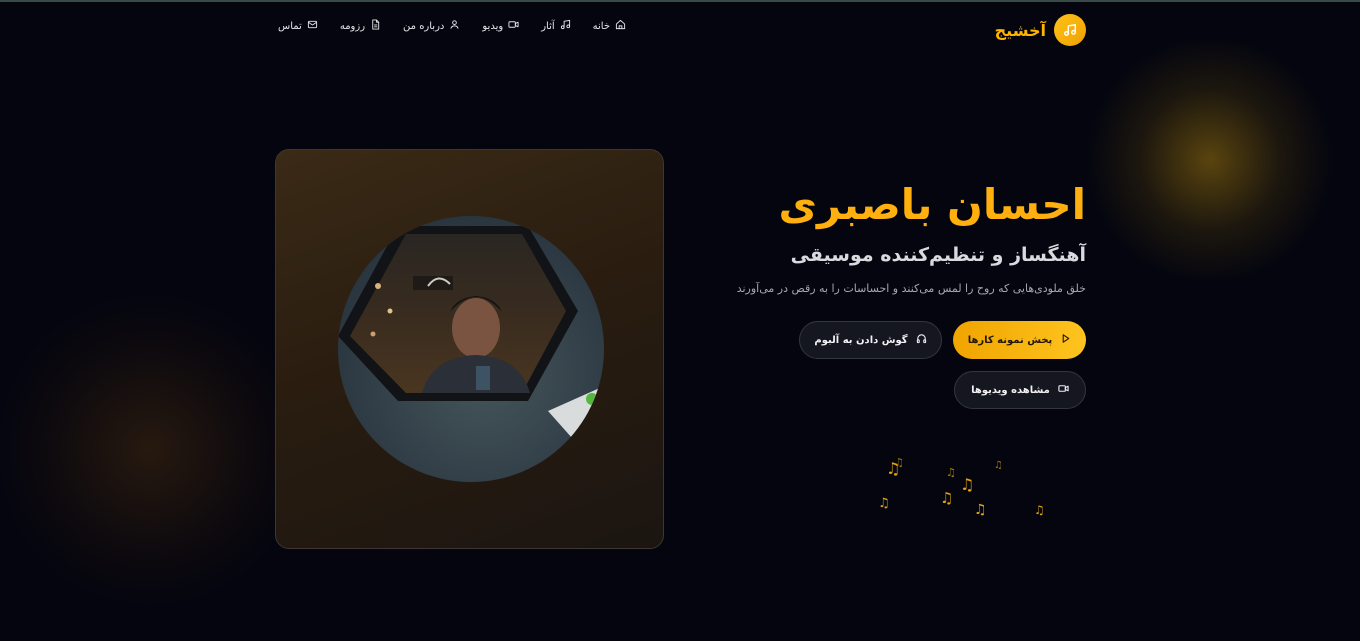  I want to click on floating-notes-decoration: ♫ ♫ ♫ ♫ ♫ ♫ ♫ ♫ ♫, so click(970, 490).